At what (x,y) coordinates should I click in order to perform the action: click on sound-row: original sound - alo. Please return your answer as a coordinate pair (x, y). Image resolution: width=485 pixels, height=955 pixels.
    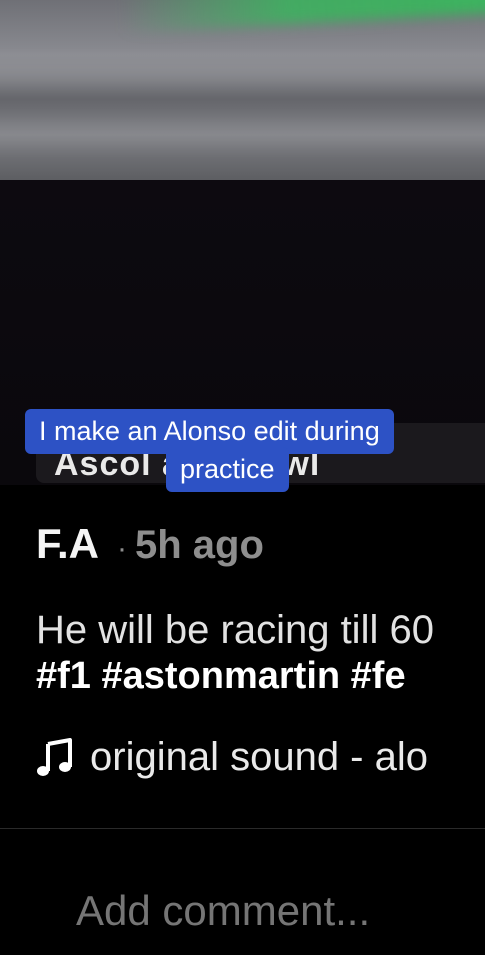
    Looking at the image, I should click on (232, 757).